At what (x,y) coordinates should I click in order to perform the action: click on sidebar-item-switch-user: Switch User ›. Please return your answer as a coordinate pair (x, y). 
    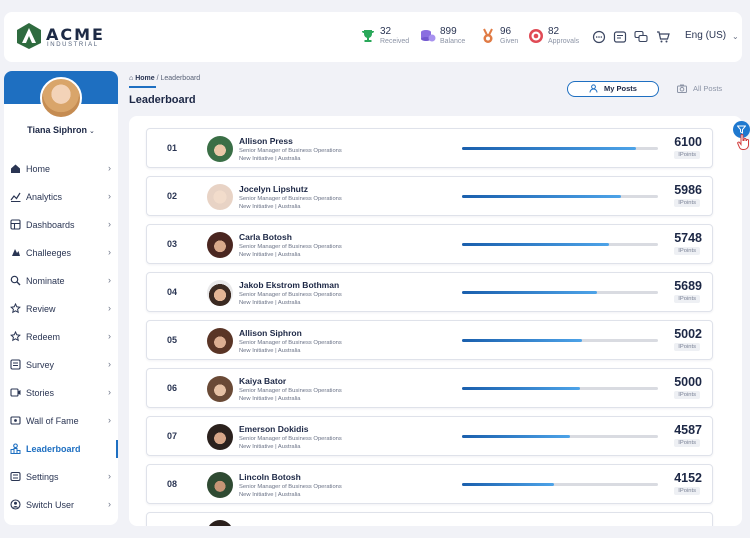
    Looking at the image, I should click on (61, 505).